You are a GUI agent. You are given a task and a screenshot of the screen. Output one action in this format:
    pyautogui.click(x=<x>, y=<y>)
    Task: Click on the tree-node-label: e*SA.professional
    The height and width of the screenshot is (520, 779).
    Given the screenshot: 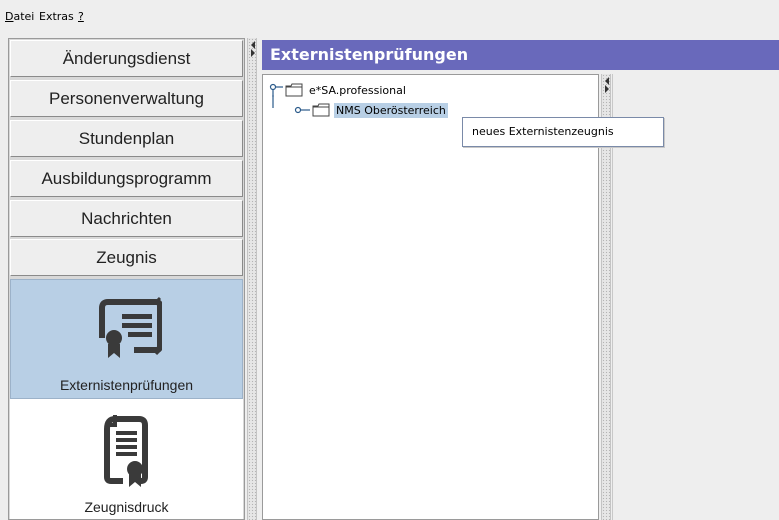 What is the action you would take?
    pyautogui.click(x=357, y=90)
    